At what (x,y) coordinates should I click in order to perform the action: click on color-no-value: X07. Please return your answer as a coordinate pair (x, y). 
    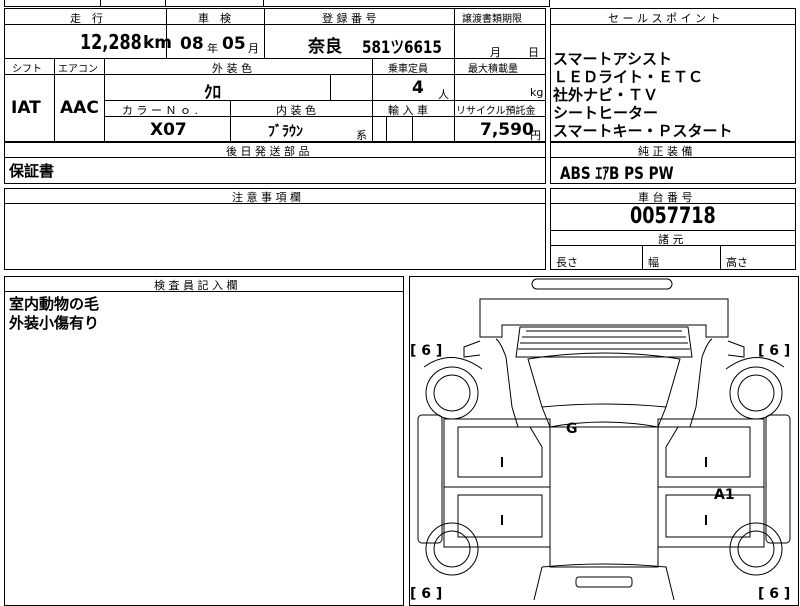
    Looking at the image, I should click on (168, 130).